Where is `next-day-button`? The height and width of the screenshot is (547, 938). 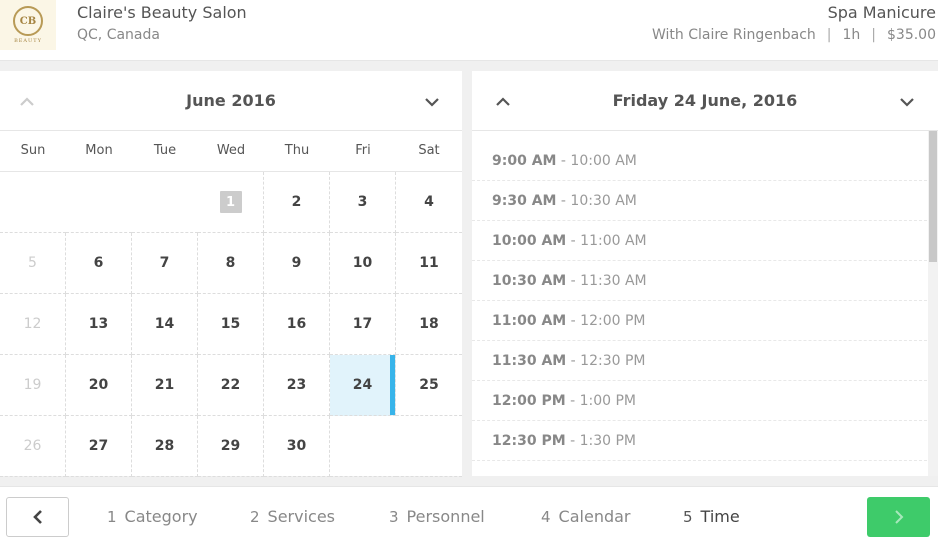 next-day-button is located at coordinates (907, 102).